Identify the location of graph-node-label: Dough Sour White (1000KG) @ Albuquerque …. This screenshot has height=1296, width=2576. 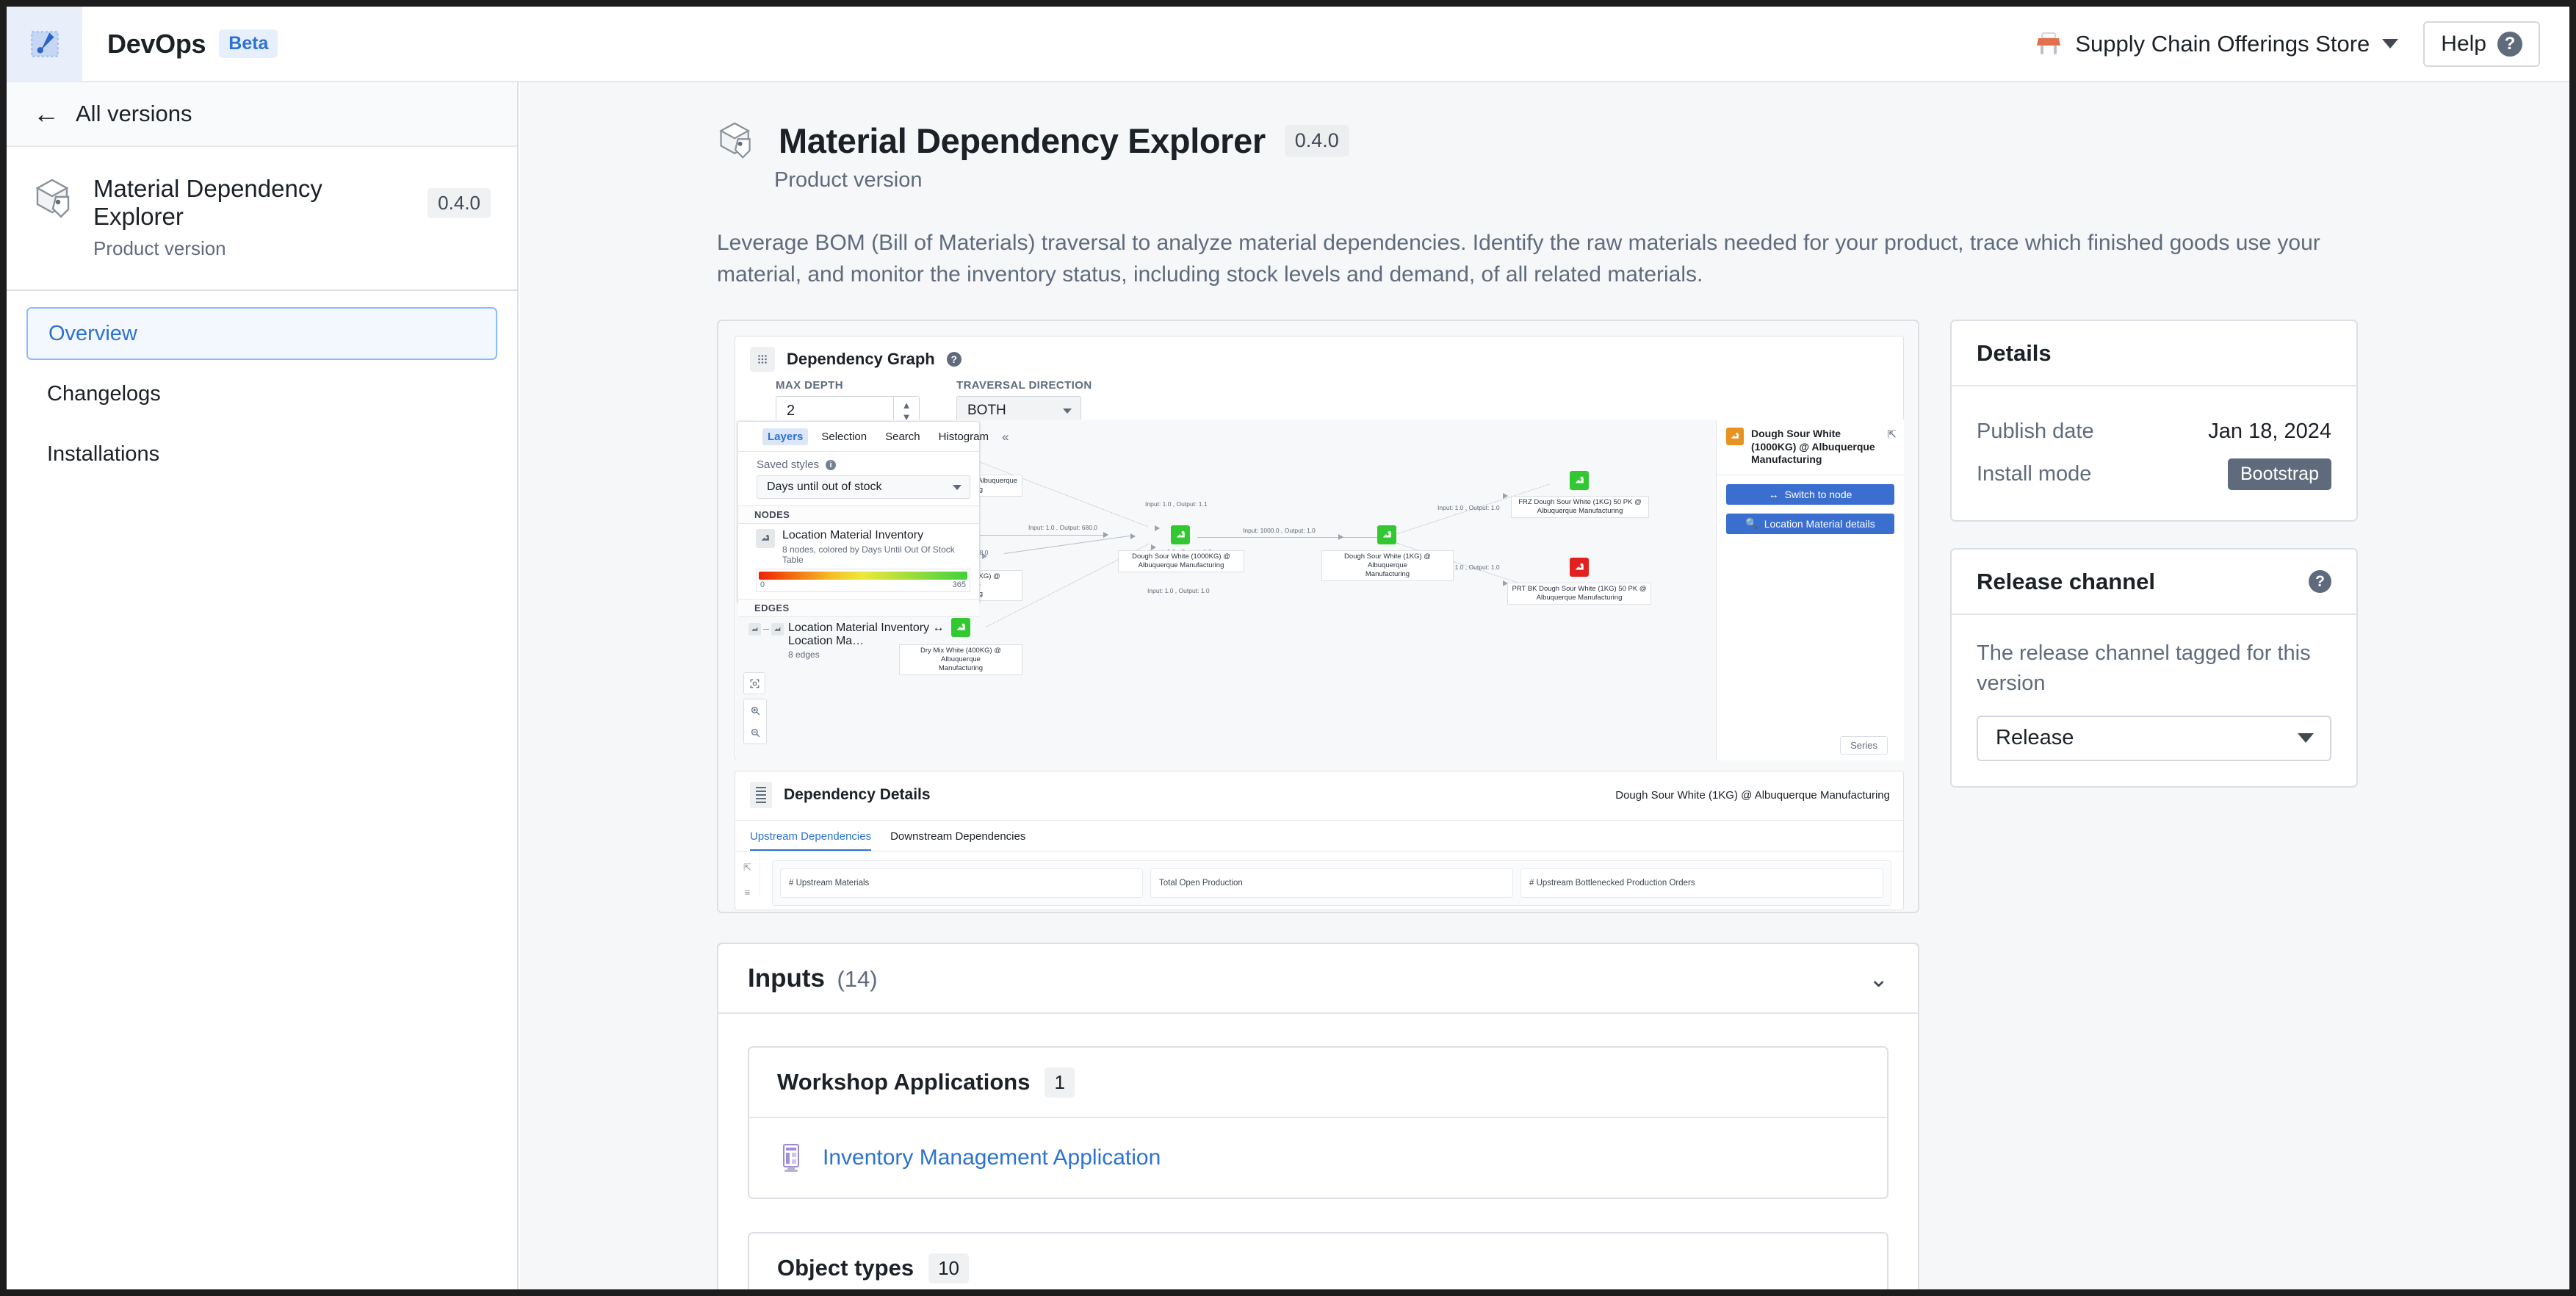
(1181, 561).